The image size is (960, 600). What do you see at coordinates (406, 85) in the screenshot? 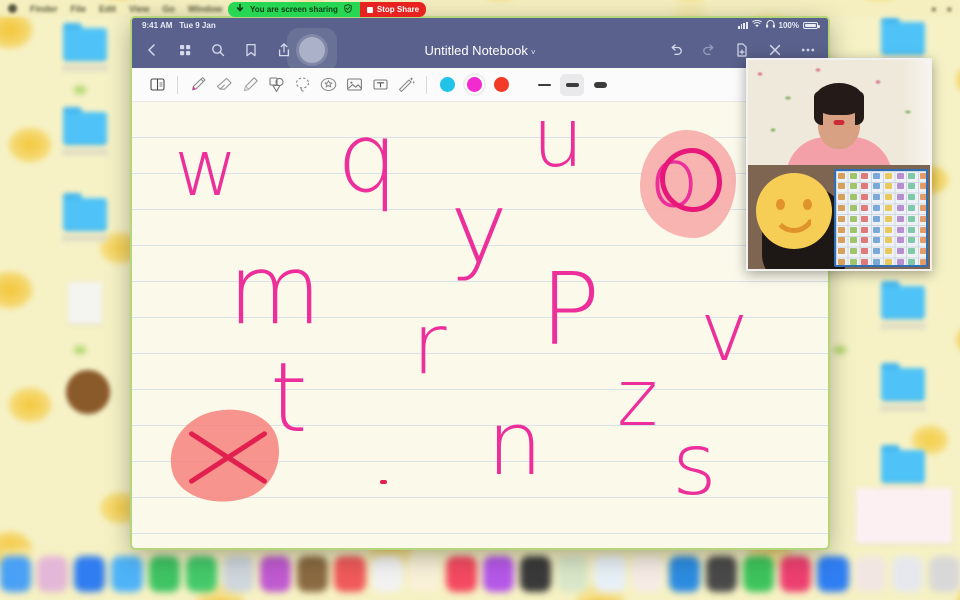
I see `magic-tool` at bounding box center [406, 85].